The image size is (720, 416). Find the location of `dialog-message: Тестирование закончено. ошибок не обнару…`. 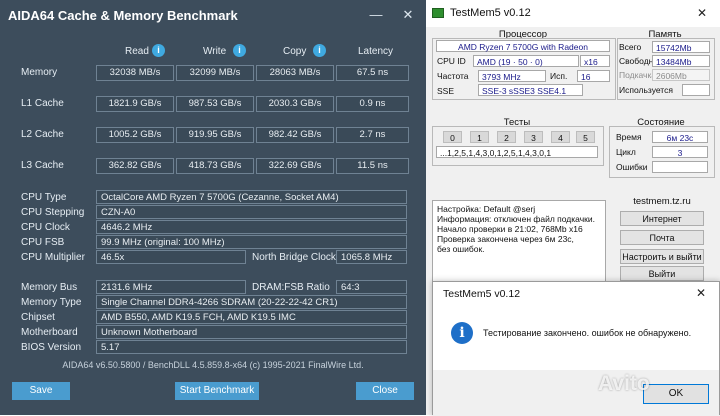

dialog-message: Тестирование закончено. ошибок не обнару… is located at coordinates (587, 333).